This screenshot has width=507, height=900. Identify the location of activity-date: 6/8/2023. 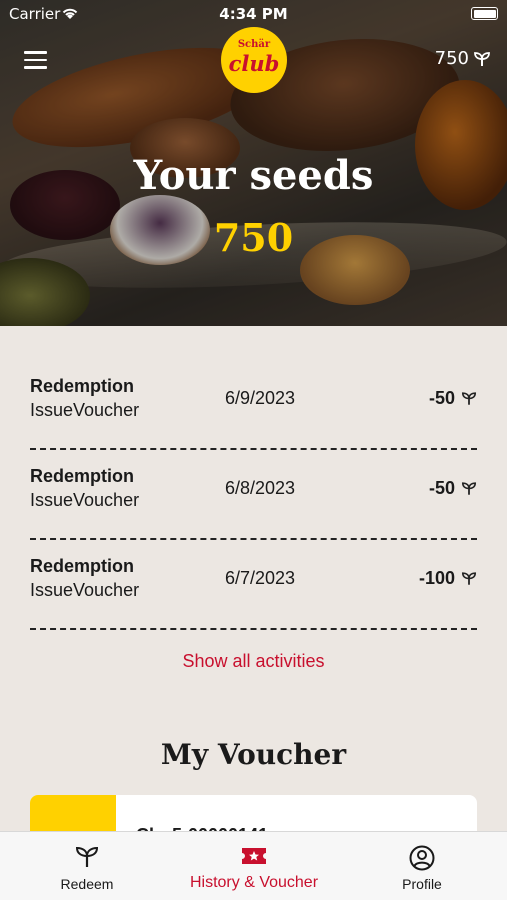
(260, 488).